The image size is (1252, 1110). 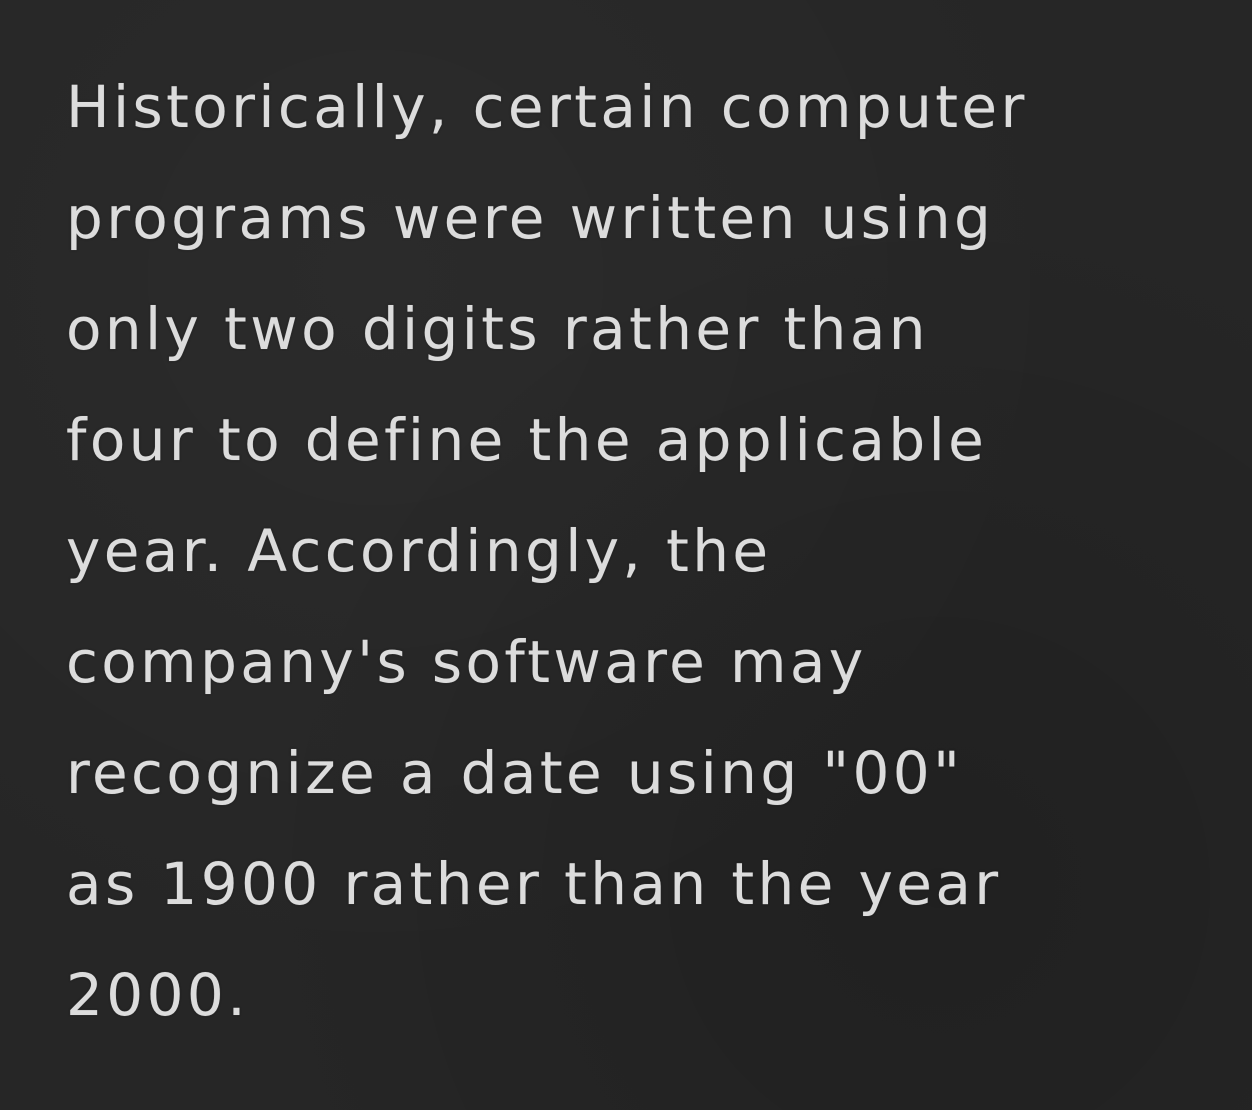 What do you see at coordinates (530, 218) in the screenshot?
I see `paragraph-line: programs were written using` at bounding box center [530, 218].